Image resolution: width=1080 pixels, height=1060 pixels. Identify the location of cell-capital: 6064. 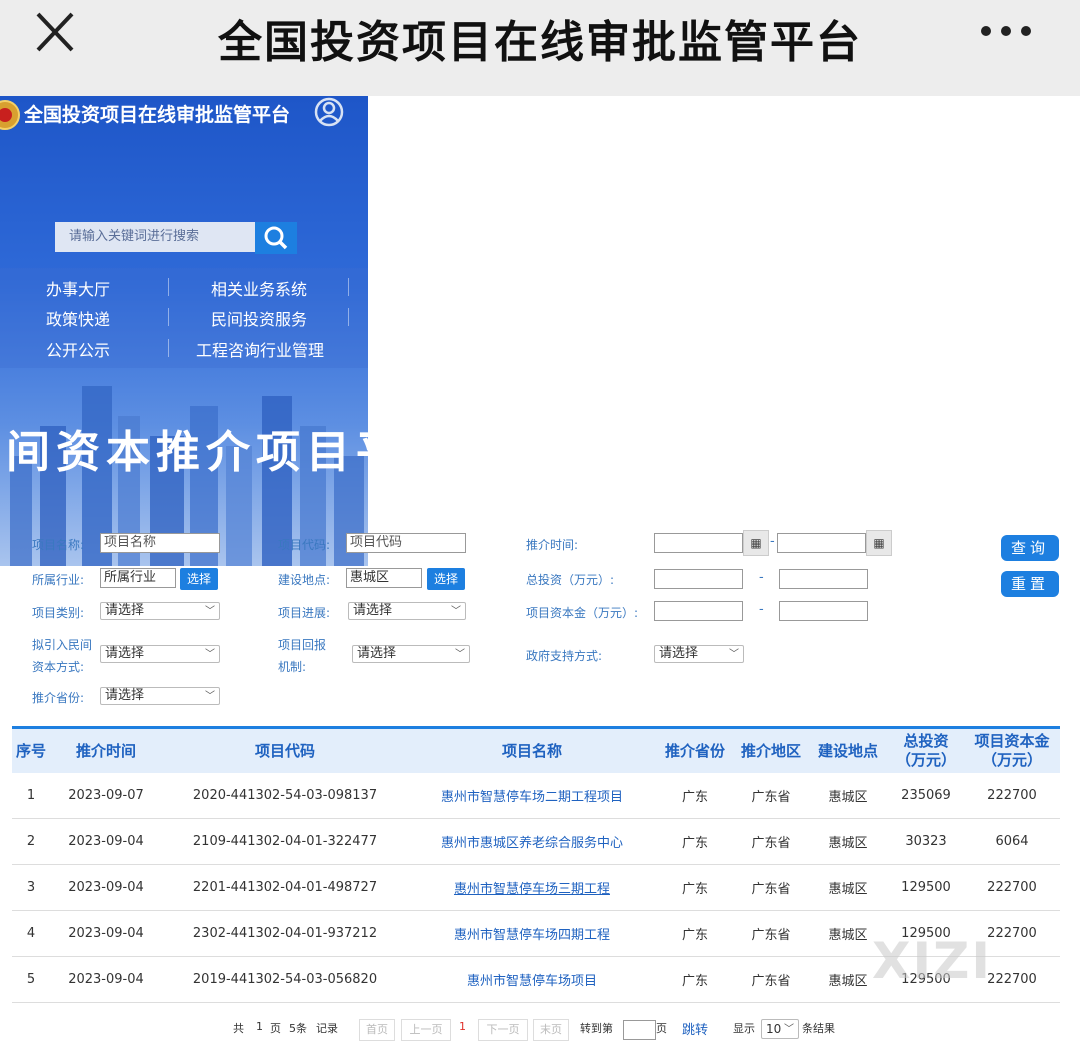
(1012, 841).